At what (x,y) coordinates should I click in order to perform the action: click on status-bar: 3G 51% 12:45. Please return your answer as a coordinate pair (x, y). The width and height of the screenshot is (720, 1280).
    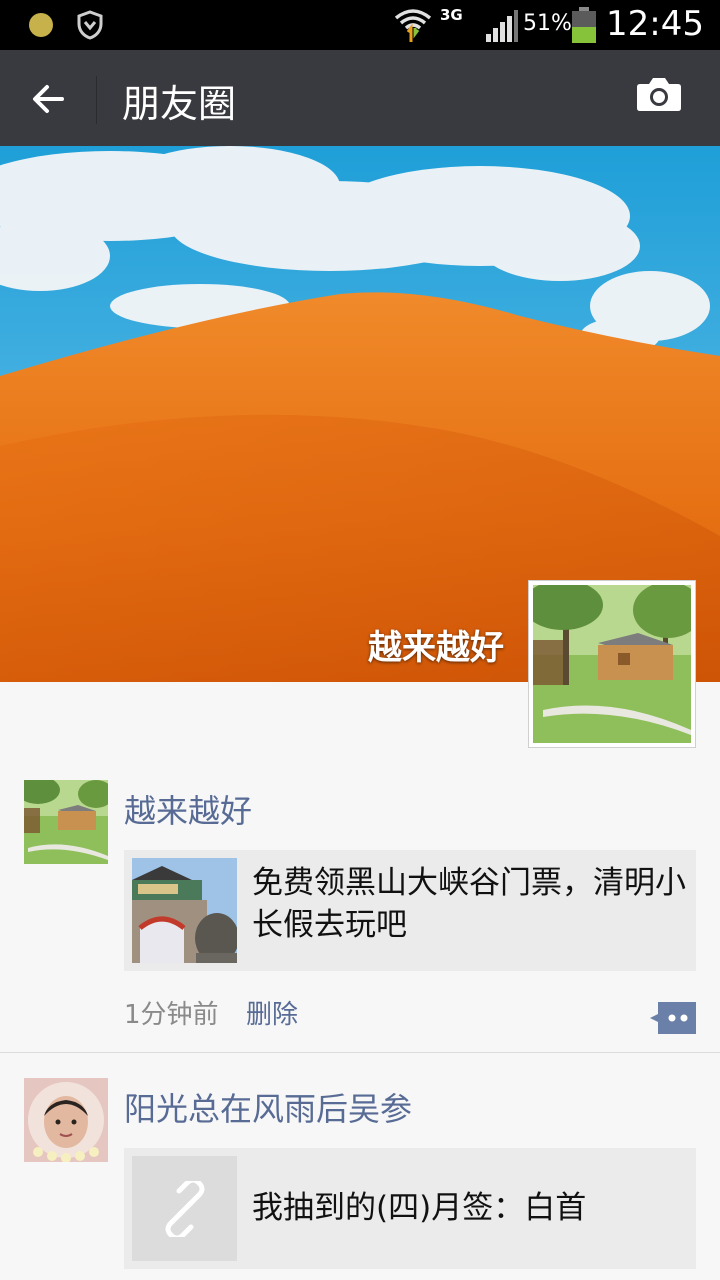
    Looking at the image, I should click on (360, 25).